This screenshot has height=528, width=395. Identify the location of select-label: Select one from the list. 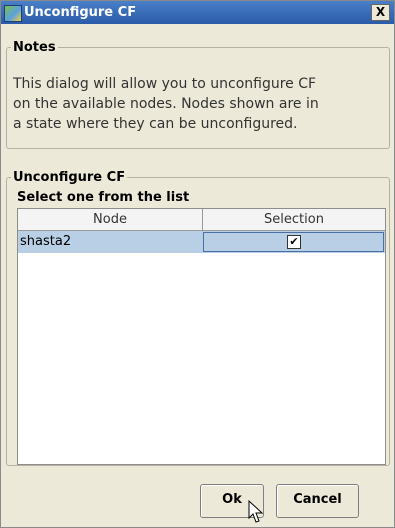
(103, 197).